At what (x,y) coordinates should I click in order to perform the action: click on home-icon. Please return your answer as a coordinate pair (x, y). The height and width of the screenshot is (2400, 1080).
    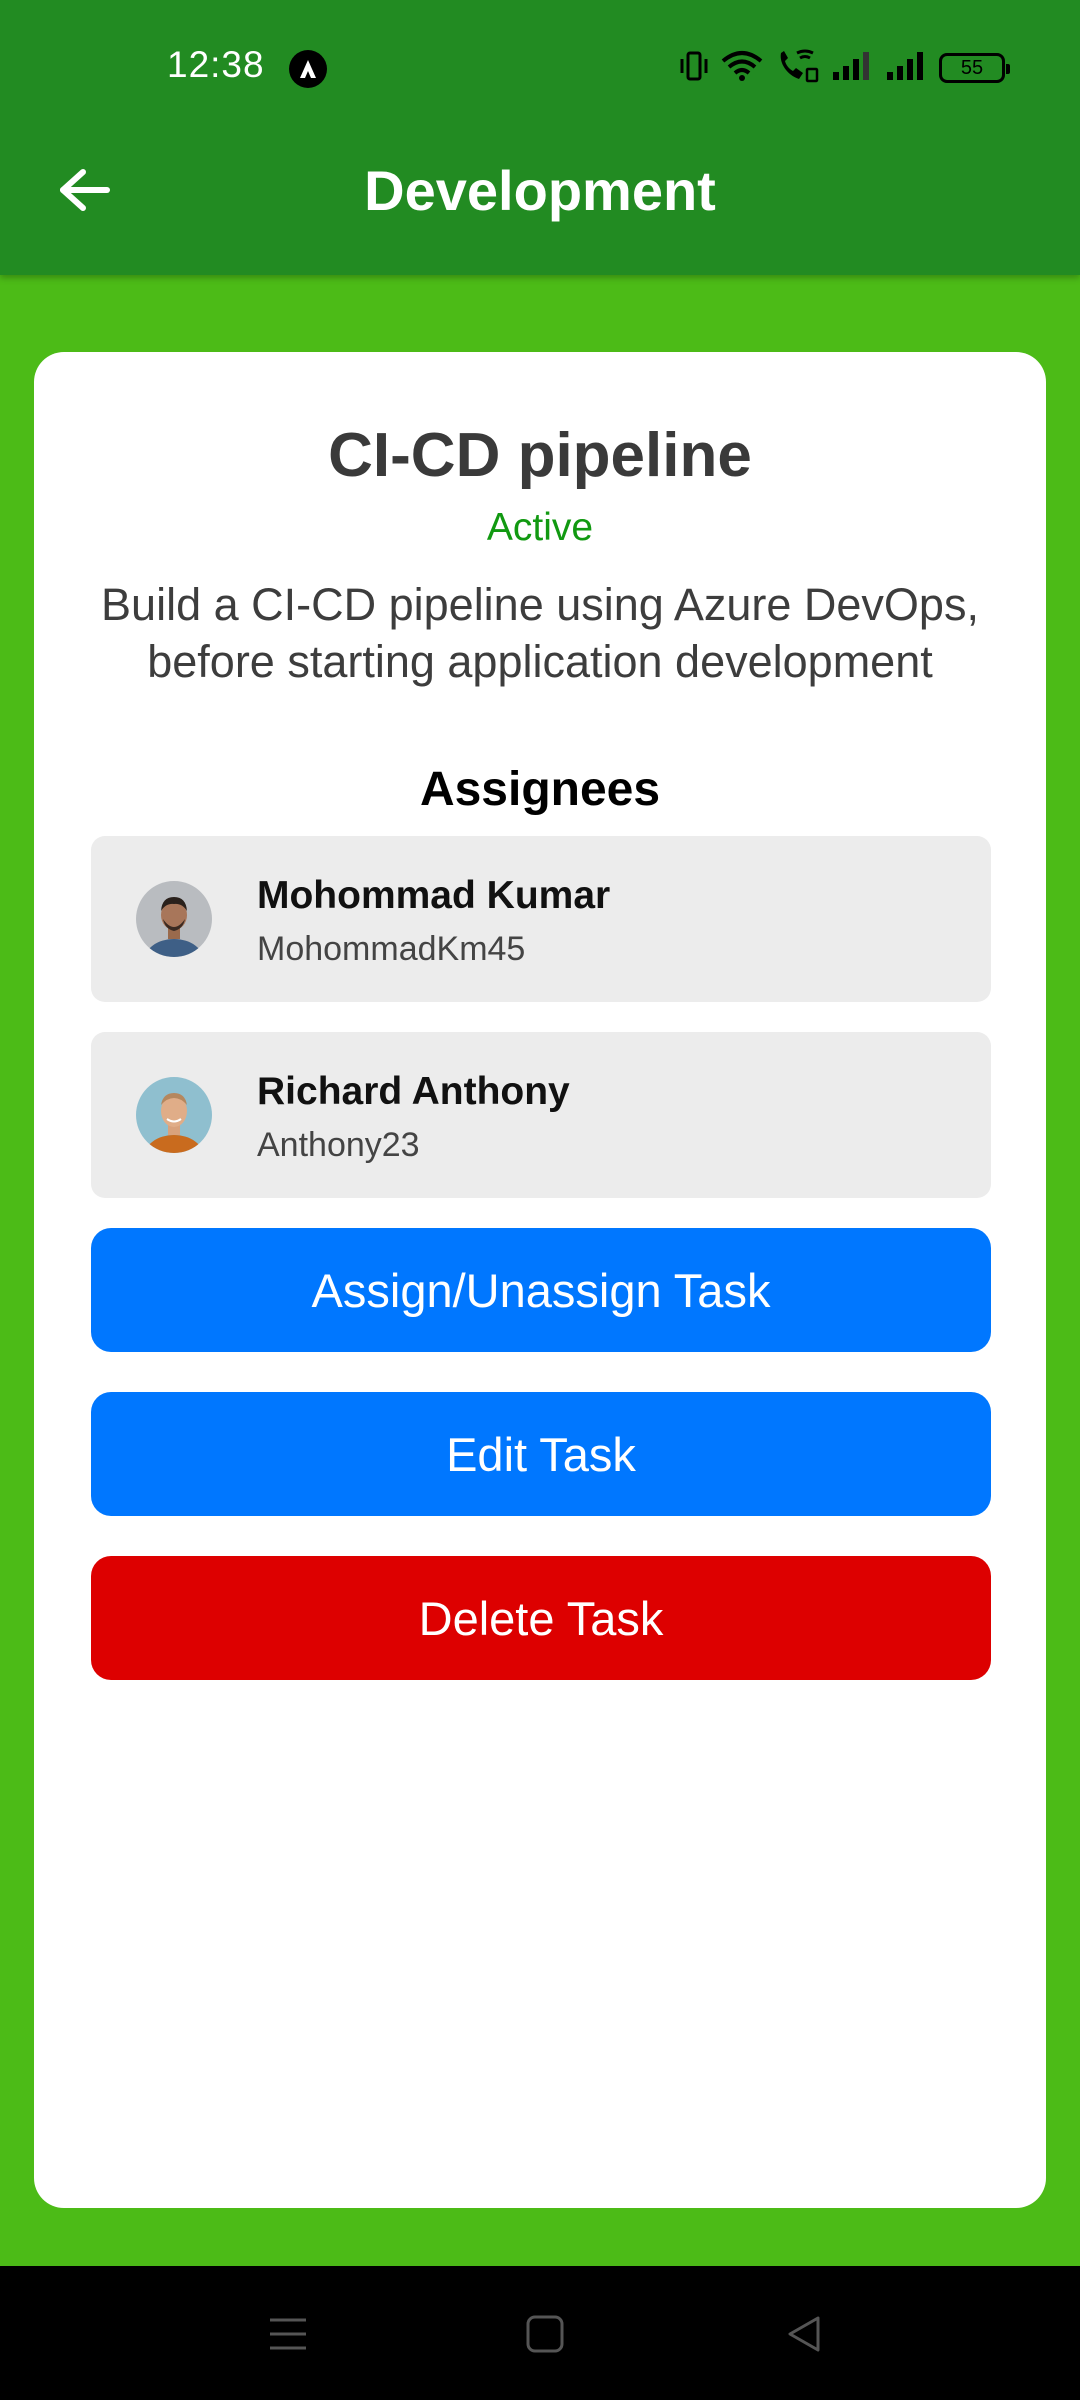
    Looking at the image, I should click on (545, 2334).